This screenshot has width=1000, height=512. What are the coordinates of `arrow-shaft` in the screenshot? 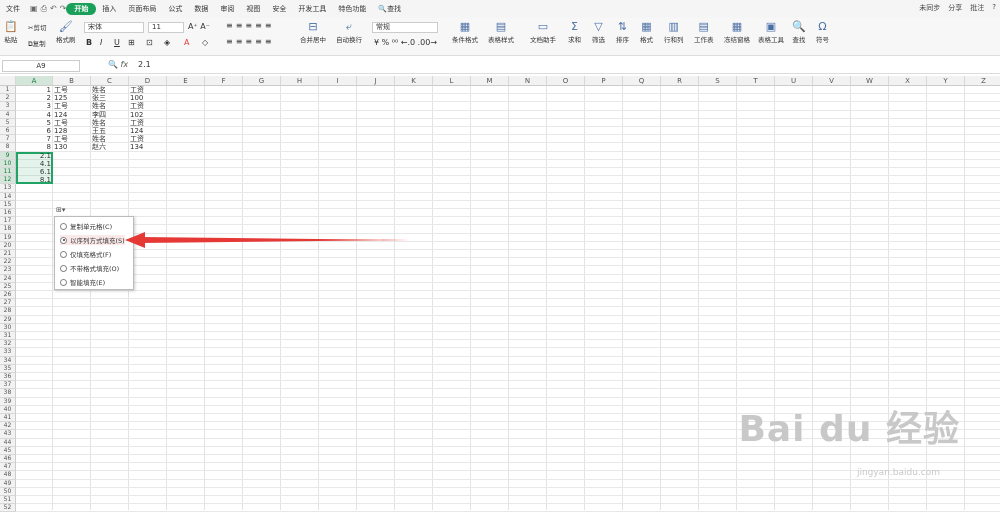 It's located at (275, 240).